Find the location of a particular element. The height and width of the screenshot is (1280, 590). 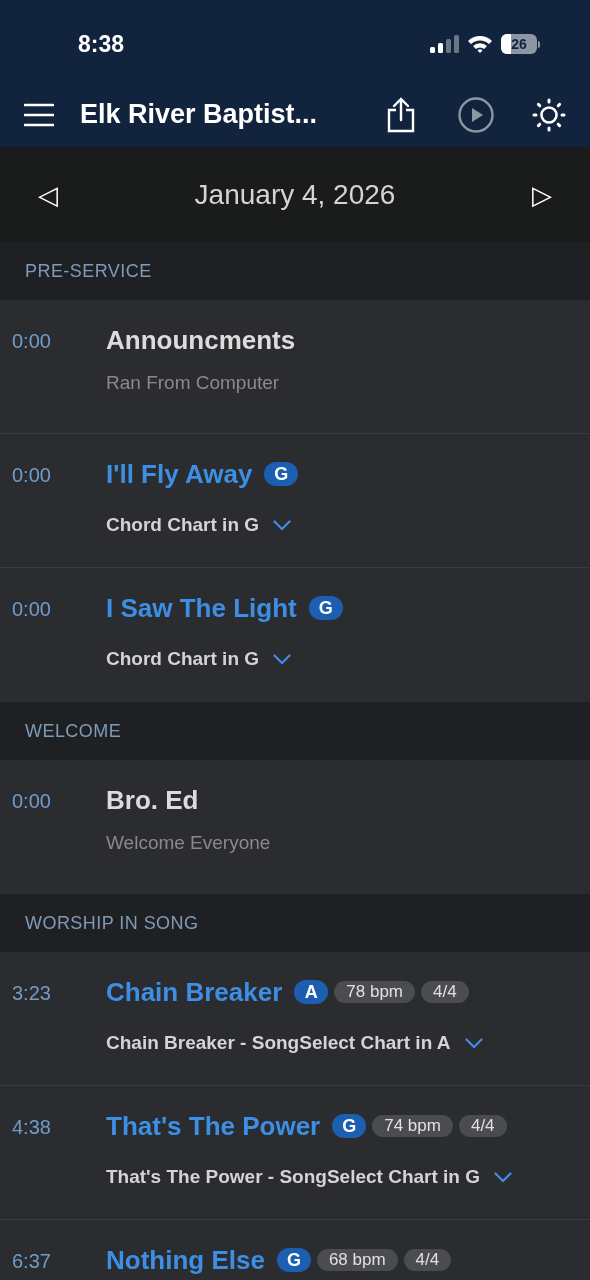

item-subtitle: That's The Power - SongSelect Chart in G is located at coordinates (293, 1177).